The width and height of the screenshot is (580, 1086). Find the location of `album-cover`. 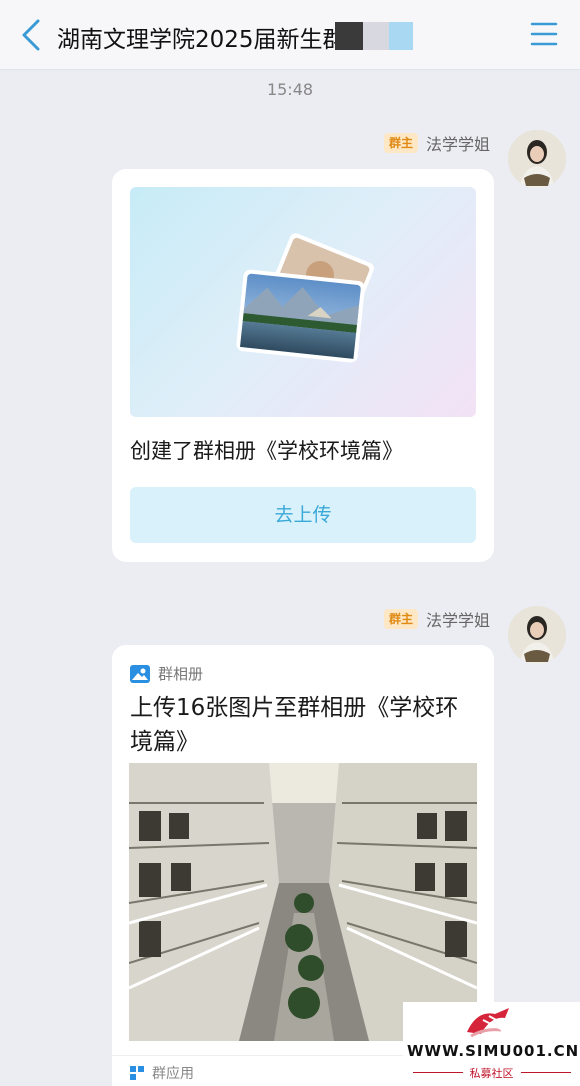

album-cover is located at coordinates (303, 302).